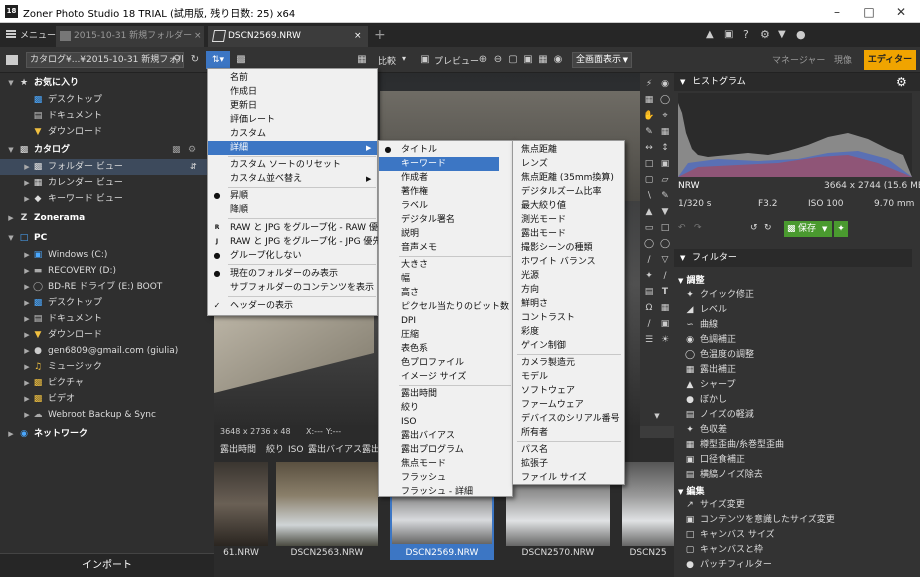  Describe the element at coordinates (358, 36) in the screenshot. I see `tab-close-icon: ×` at that location.